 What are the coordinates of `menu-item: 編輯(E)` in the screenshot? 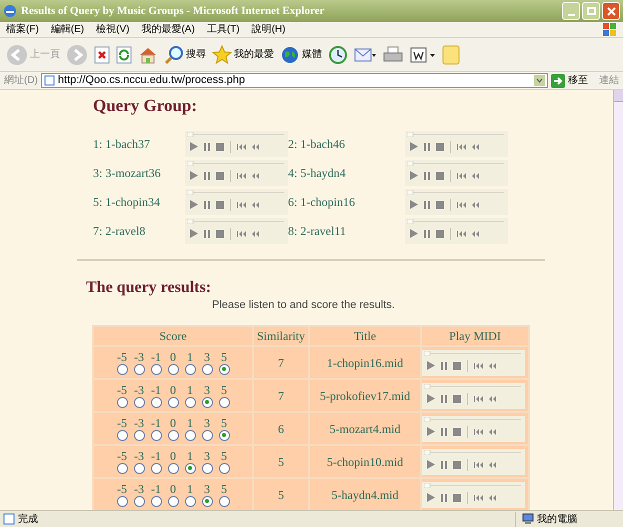 It's located at (67, 29).